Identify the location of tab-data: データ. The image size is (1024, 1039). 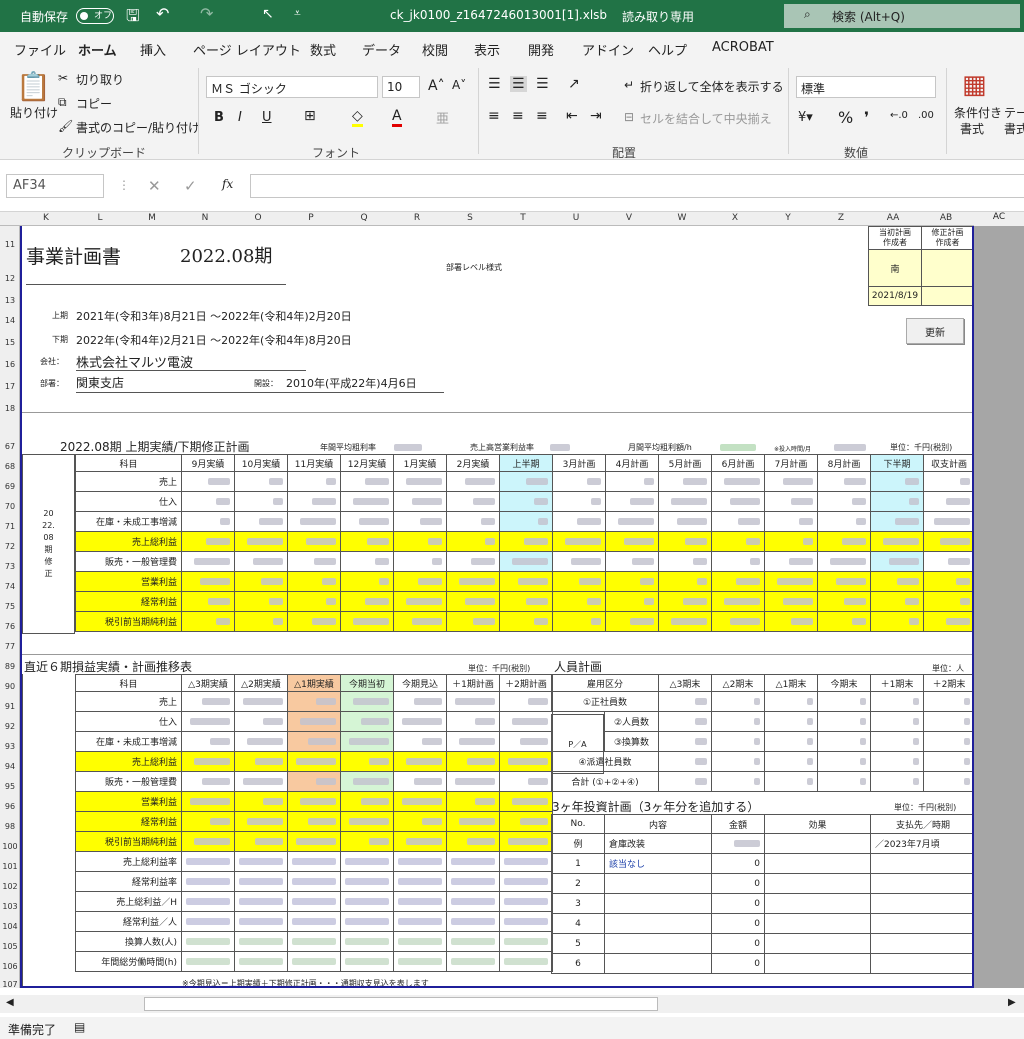
(381, 49).